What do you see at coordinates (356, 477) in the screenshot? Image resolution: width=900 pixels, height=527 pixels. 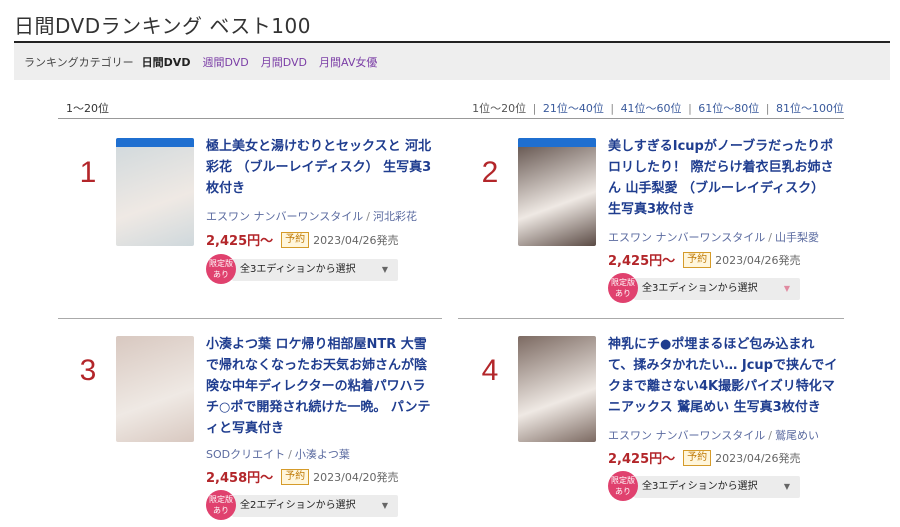 I see `release-date: 2023/04/20発売` at bounding box center [356, 477].